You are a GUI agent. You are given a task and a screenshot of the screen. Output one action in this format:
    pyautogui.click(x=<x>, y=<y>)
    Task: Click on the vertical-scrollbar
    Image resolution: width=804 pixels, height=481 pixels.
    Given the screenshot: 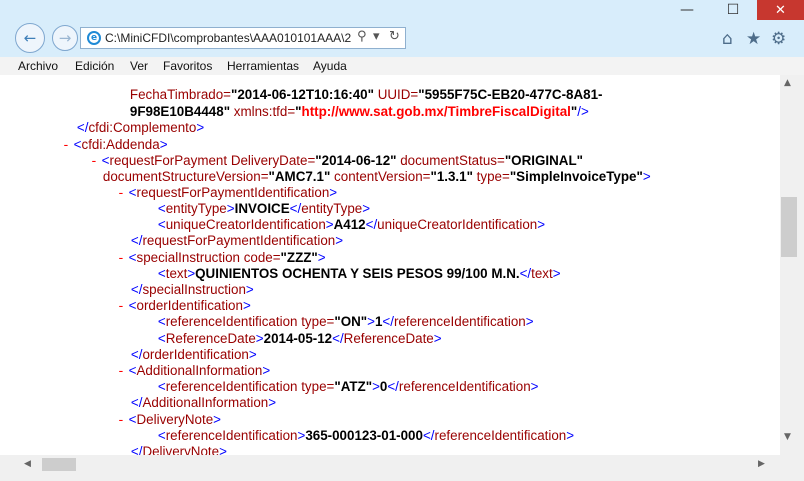 What is the action you would take?
    pyautogui.click(x=792, y=265)
    